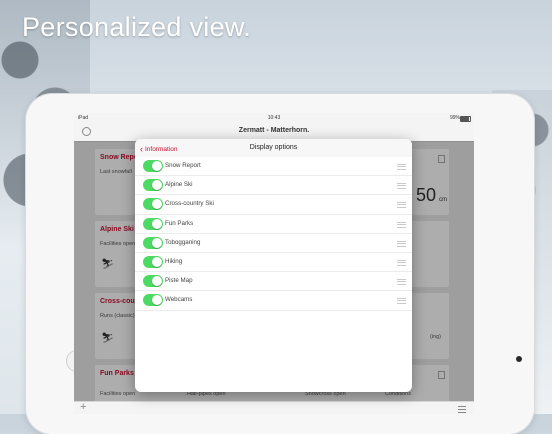 This screenshot has height=434, width=552. What do you see at coordinates (179, 185) in the screenshot?
I see `option-label: Alpine Ski` at bounding box center [179, 185].